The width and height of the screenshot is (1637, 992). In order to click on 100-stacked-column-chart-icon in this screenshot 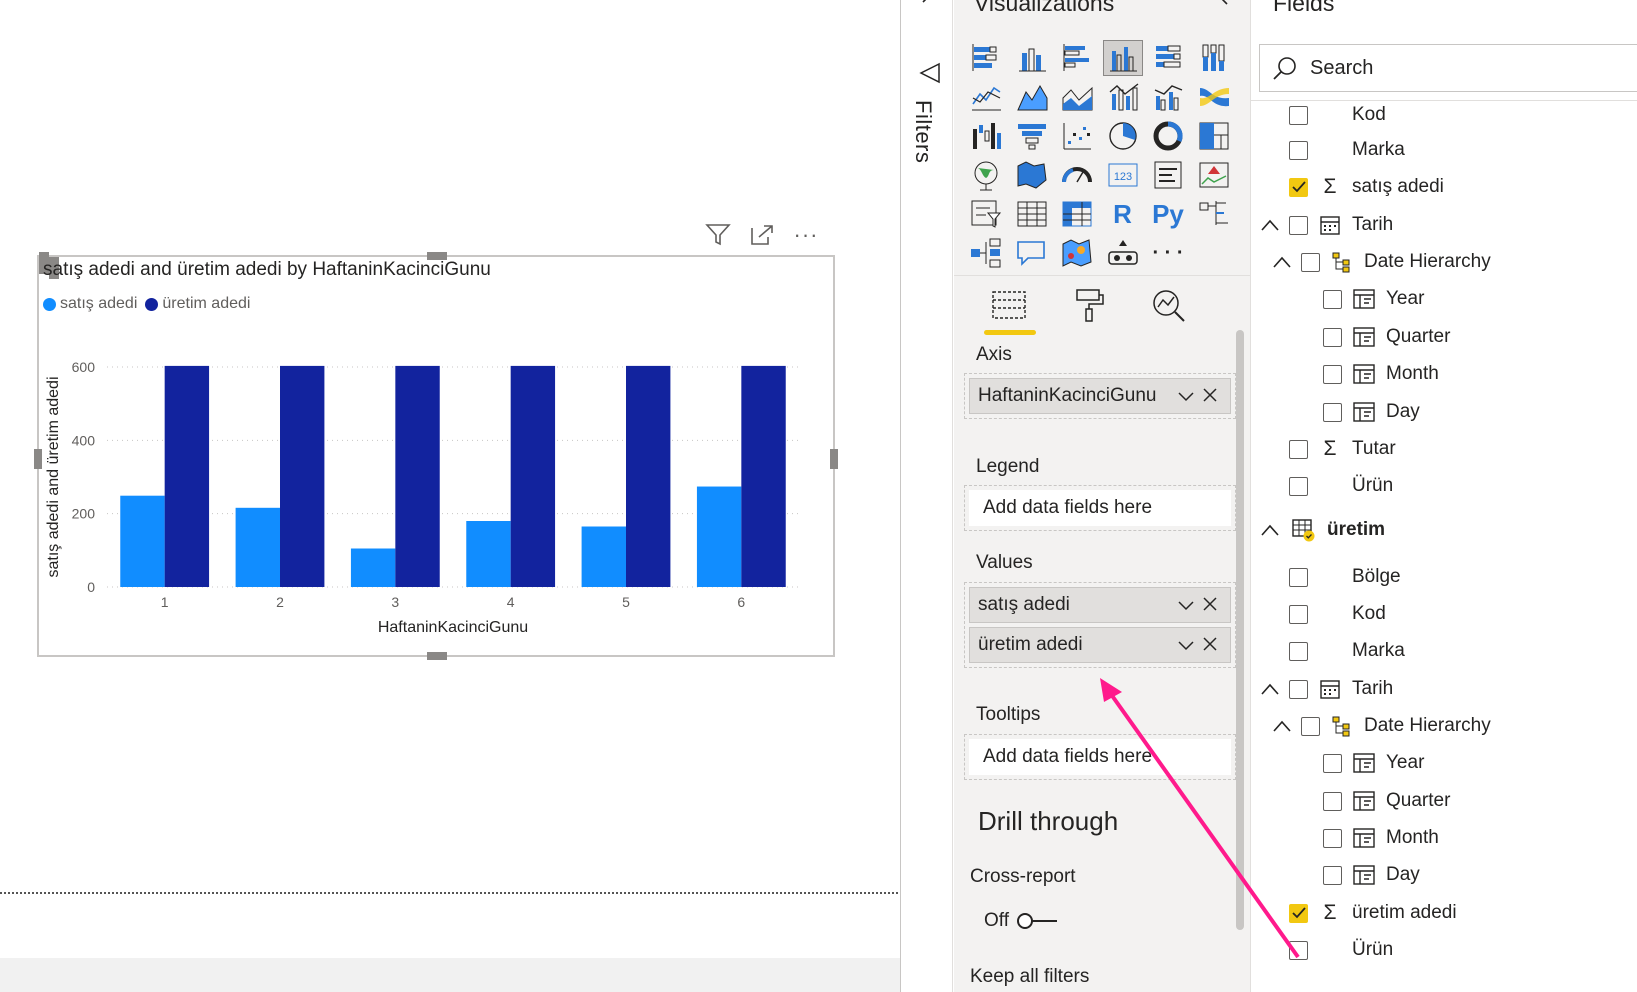, I will do `click(1214, 58)`.